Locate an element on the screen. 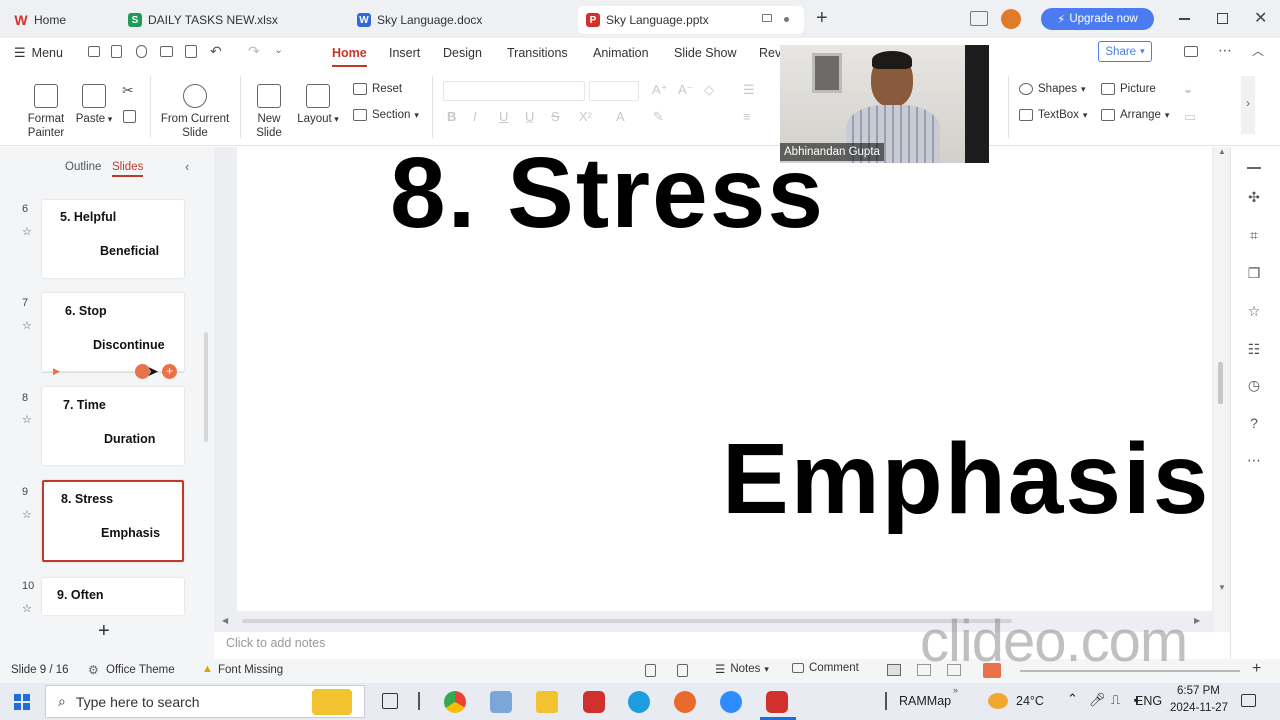 The width and height of the screenshot is (1280, 720). cut-icon: ✂ is located at coordinates (128, 90).